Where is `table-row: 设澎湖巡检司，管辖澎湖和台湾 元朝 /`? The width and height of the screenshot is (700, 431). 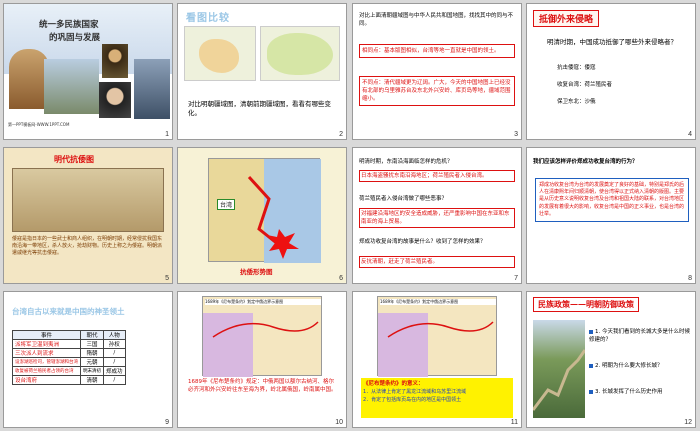
table-row: 设澎湖巡检司，管辖澎湖和台湾 元朝 / is located at coordinates (69, 362).